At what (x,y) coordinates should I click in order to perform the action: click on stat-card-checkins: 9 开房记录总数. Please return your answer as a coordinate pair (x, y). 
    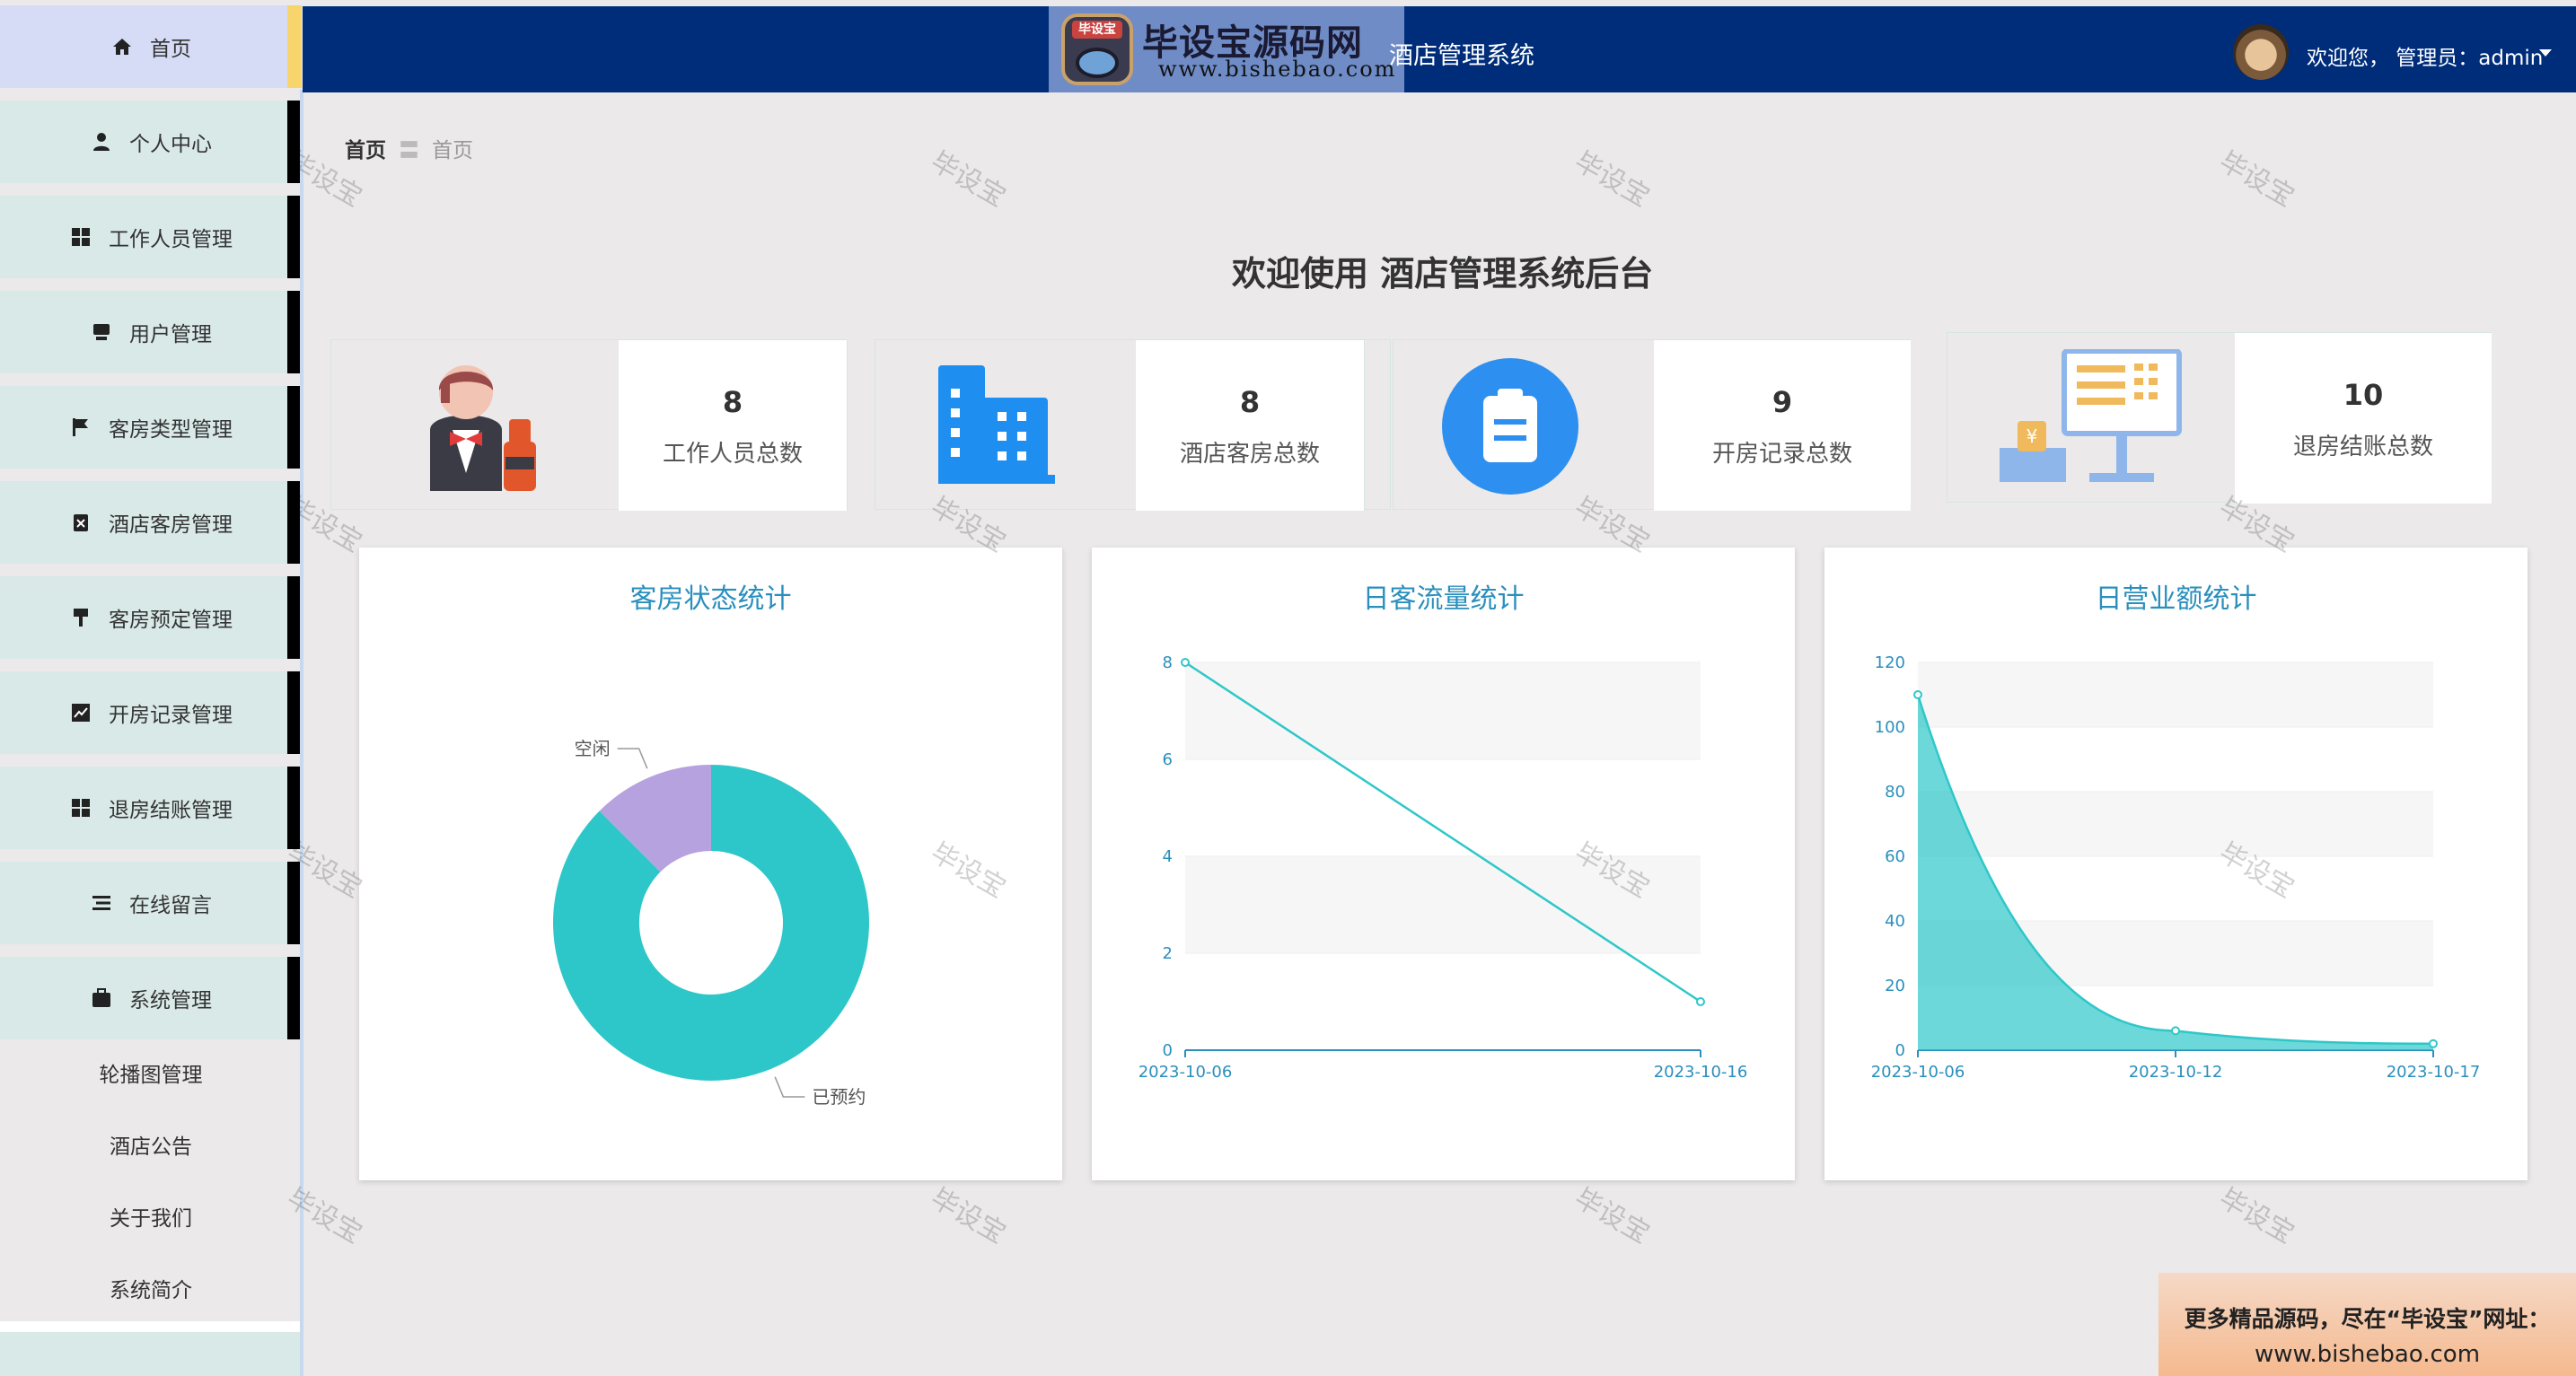
    Looking at the image, I should click on (1652, 425).